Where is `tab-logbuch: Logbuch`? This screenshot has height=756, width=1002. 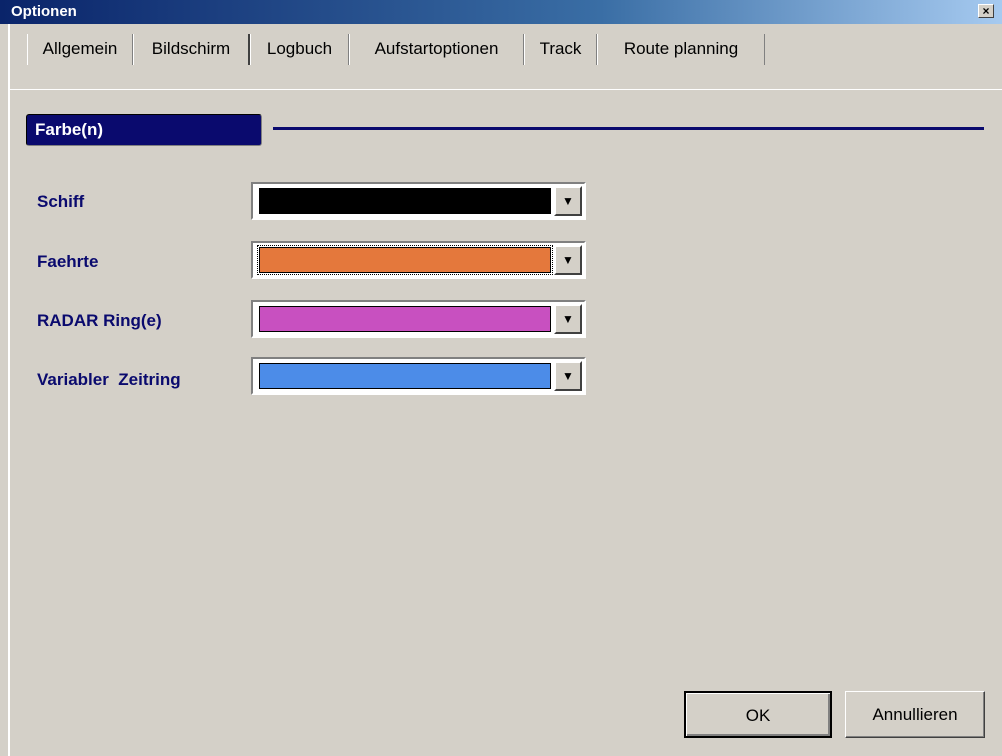
tab-logbuch: Logbuch is located at coordinates (299, 49).